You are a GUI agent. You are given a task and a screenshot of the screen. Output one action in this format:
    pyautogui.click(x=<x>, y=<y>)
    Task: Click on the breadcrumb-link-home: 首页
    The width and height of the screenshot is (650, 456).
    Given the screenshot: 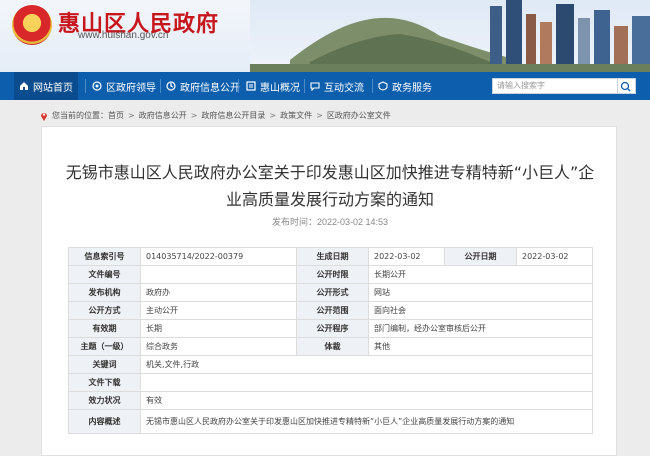 What is the action you would take?
    pyautogui.click(x=116, y=115)
    